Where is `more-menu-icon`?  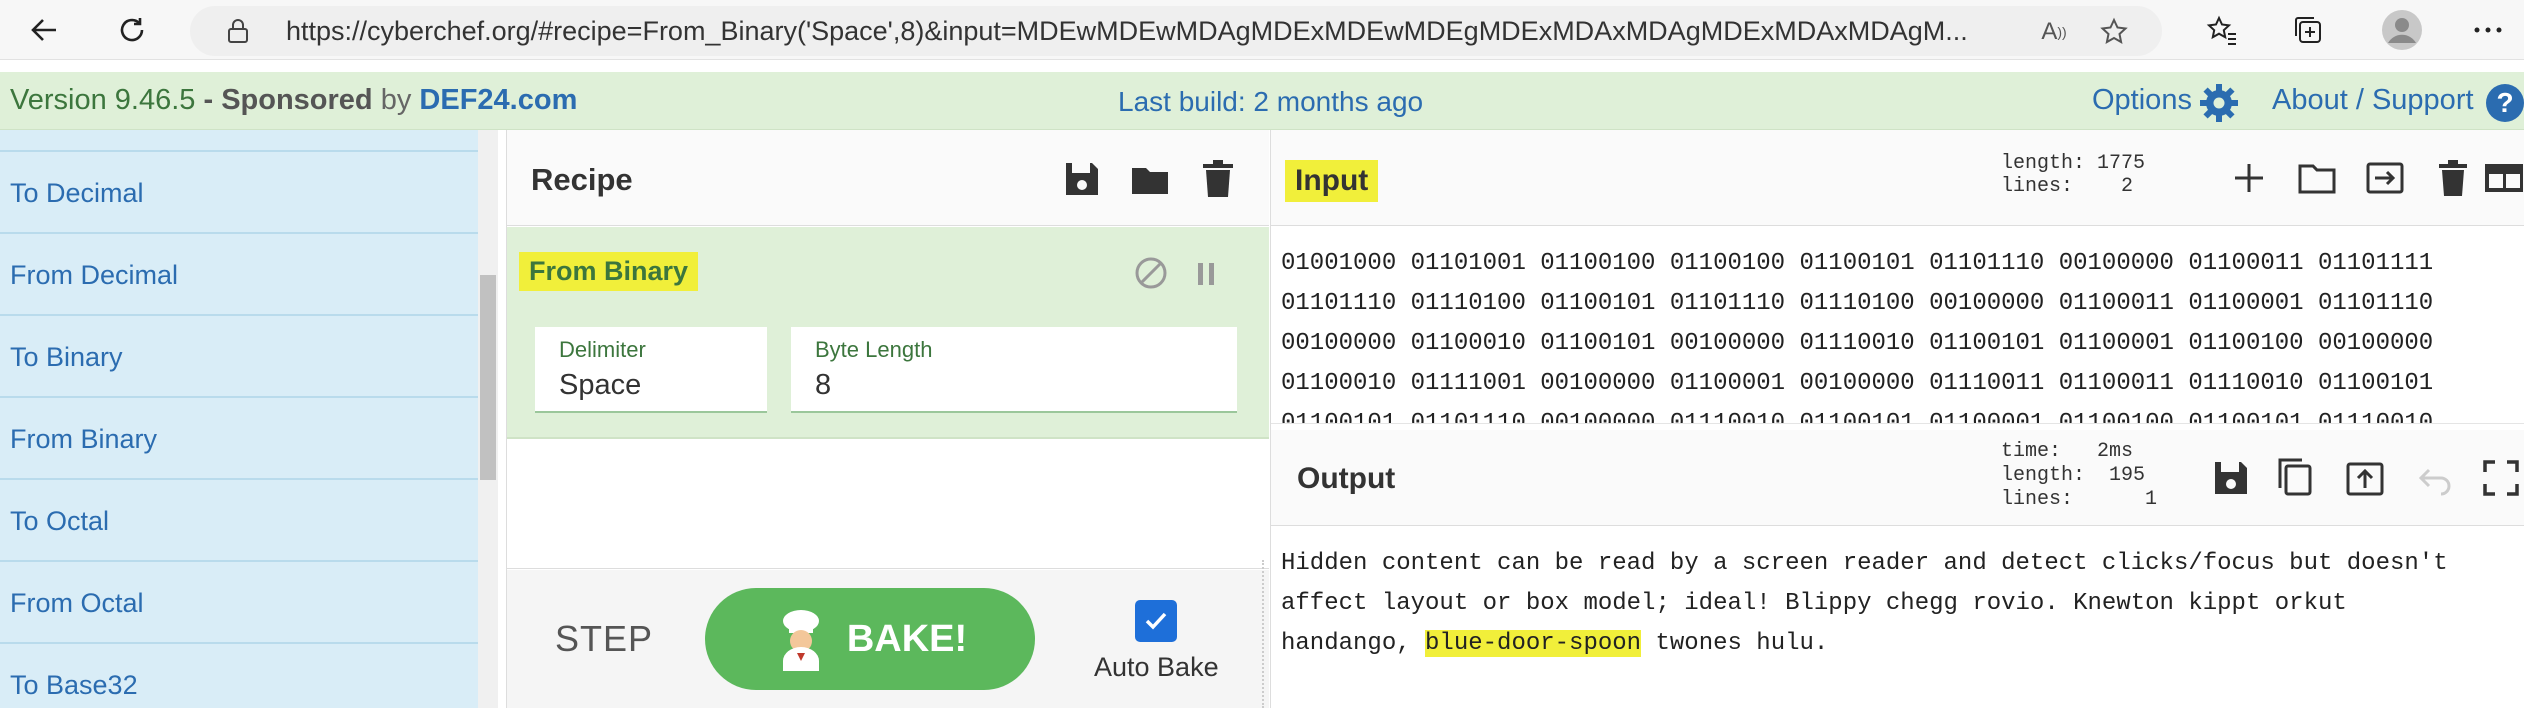 more-menu-icon is located at coordinates (2488, 30).